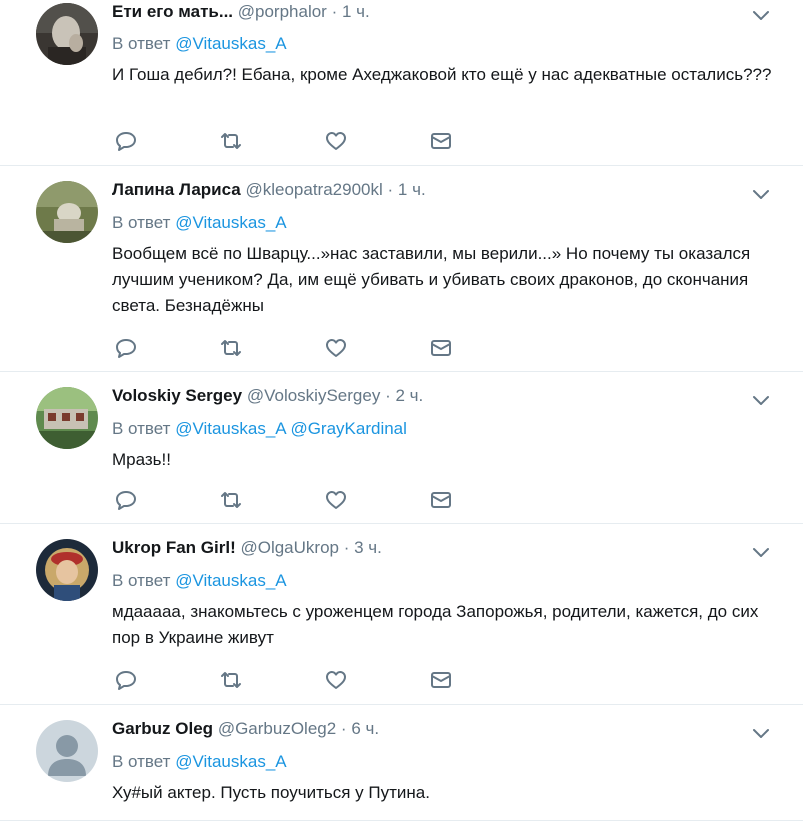 The width and height of the screenshot is (803, 821). I want to click on tweet-header: Лапина Лариса @kleopatra2900kl · 1 ч., so click(269, 190).